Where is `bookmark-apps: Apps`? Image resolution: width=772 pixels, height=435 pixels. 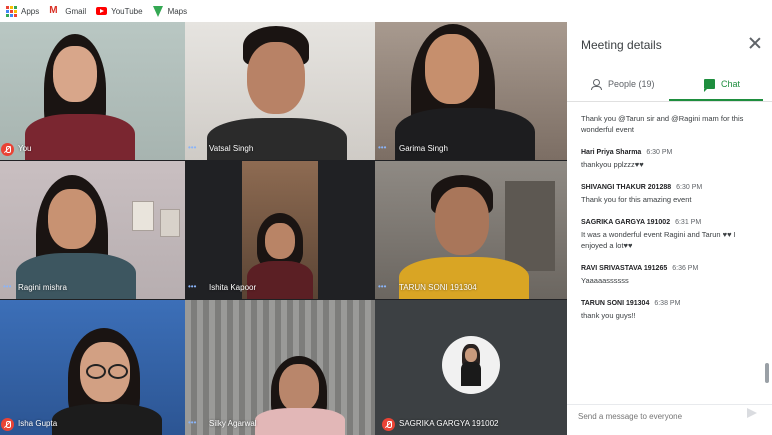 bookmark-apps: Apps is located at coordinates (23, 11).